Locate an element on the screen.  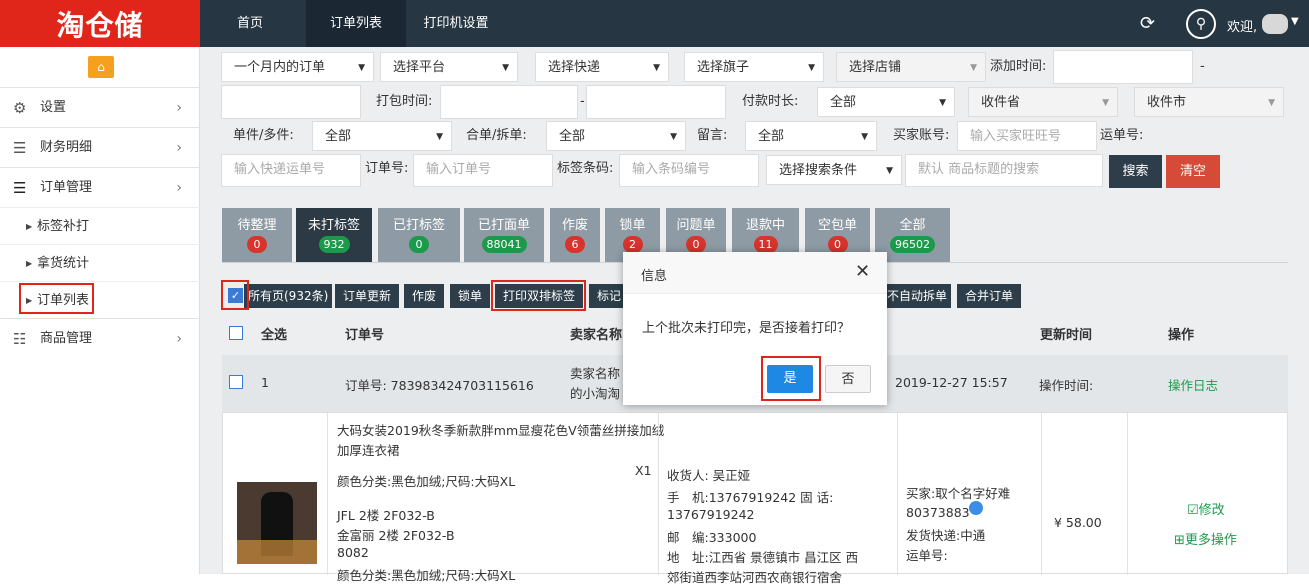
sidebar-item-finance: ☰ 财务明细 › is located at coordinates (100, 147).